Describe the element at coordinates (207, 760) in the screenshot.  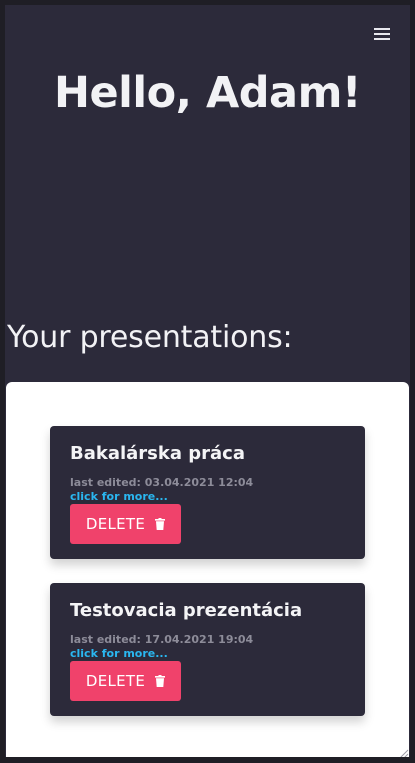
I see `window-frame-bottom` at that location.